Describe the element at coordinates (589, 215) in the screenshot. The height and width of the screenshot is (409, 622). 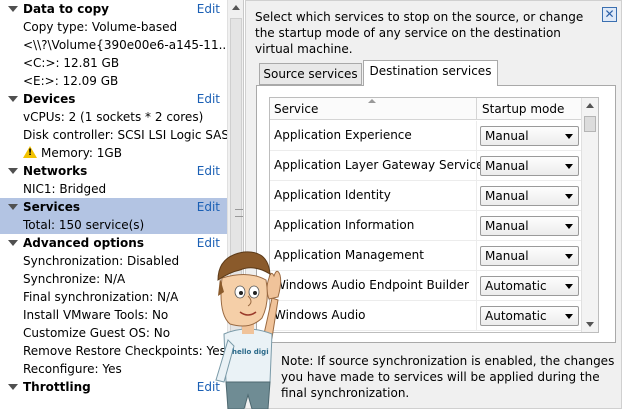
I see `table-scrollbar` at that location.